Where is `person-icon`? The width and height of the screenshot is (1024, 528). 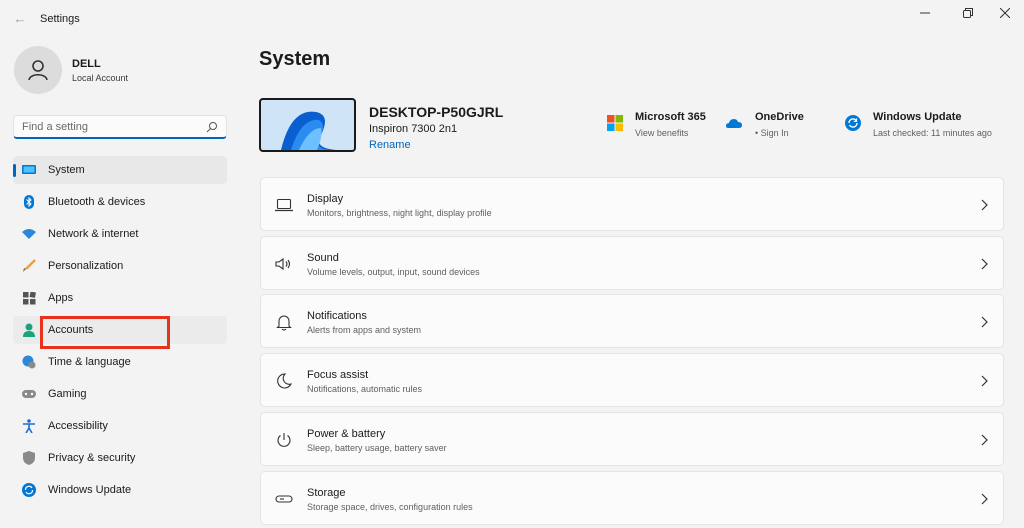 person-icon is located at coordinates (29, 330).